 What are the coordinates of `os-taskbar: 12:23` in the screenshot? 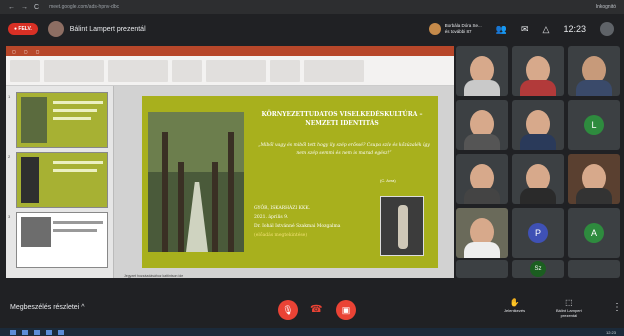 It's located at (312, 332).